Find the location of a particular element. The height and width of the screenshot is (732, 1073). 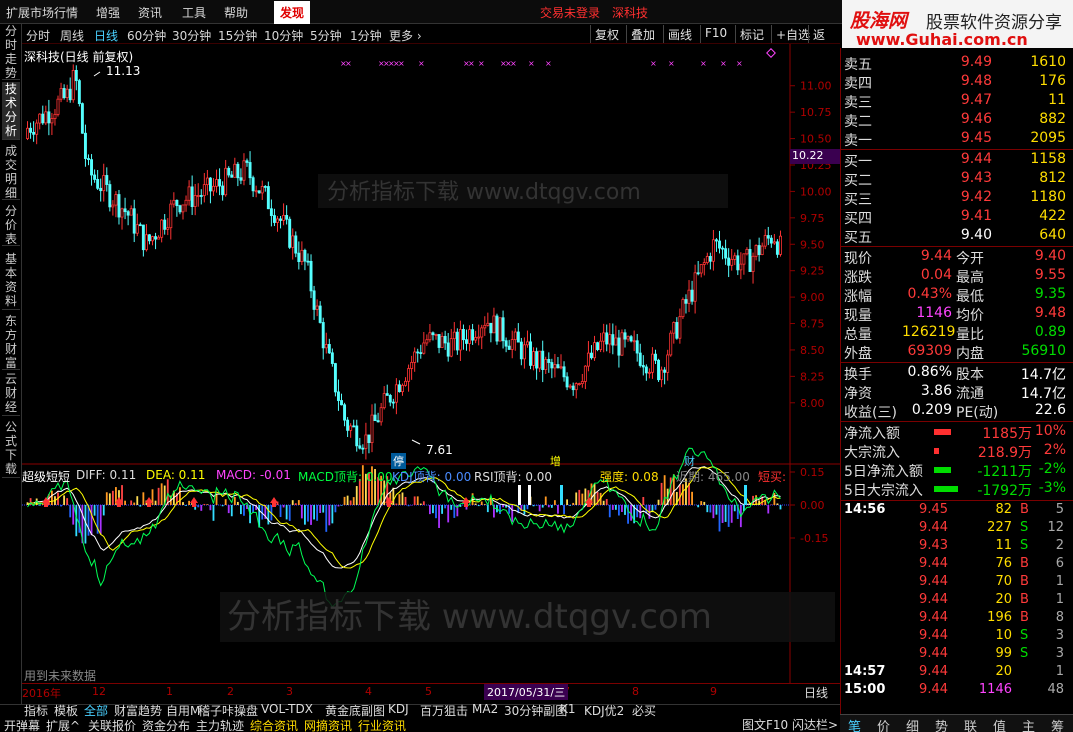

period-tab: 10分钟 is located at coordinates (283, 35).